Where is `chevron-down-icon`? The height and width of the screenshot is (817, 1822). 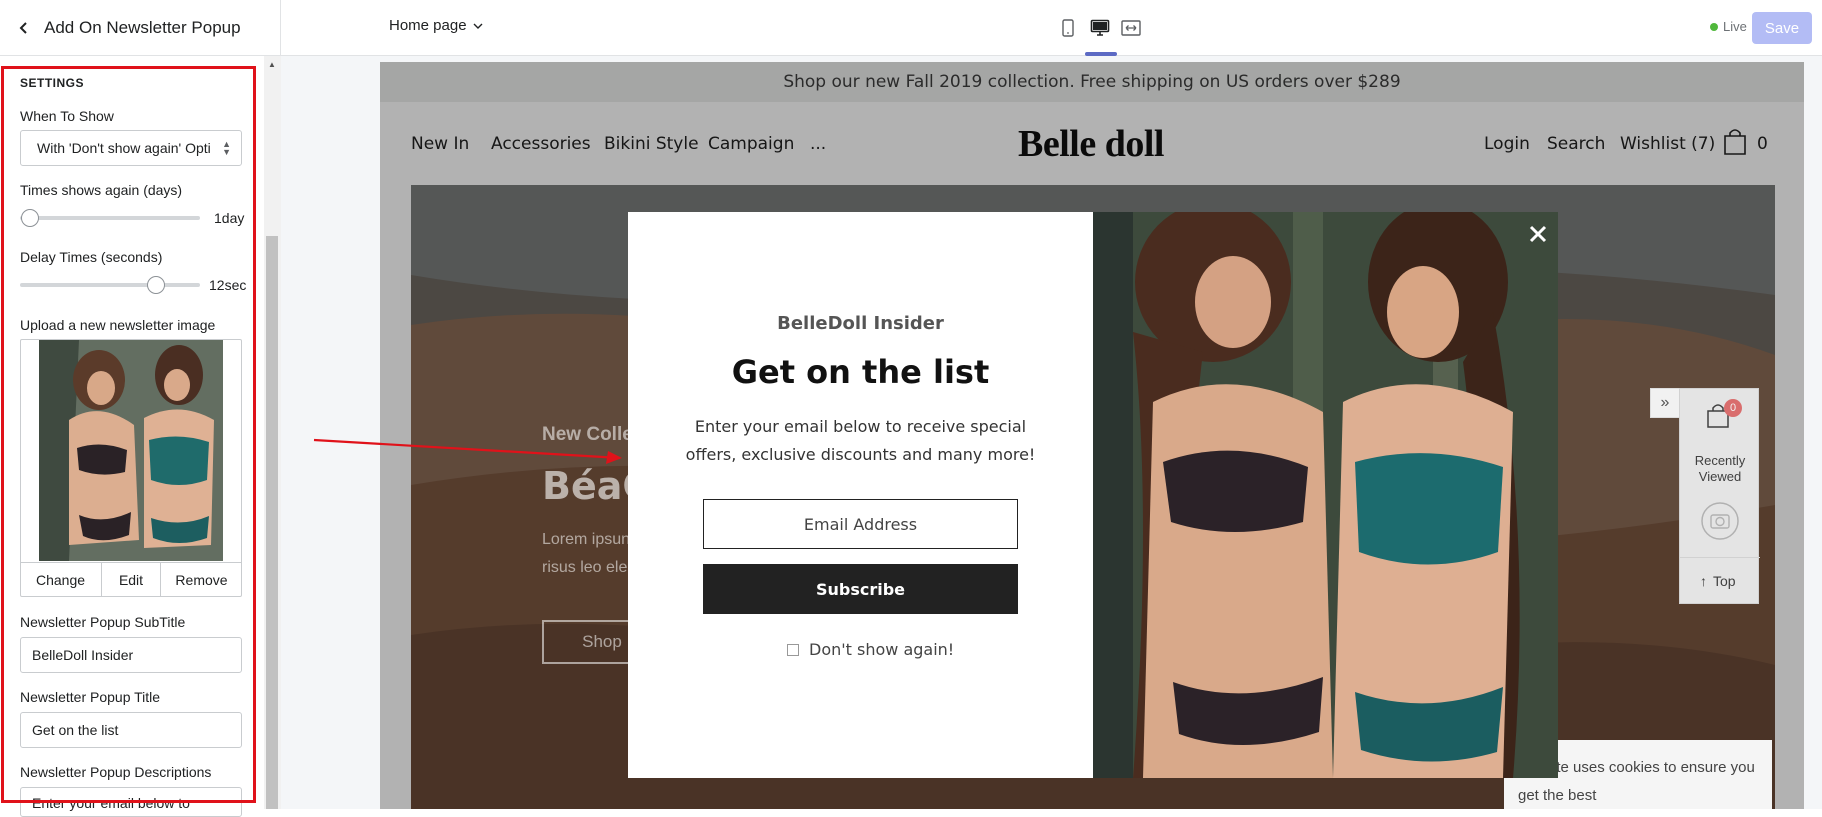 chevron-down-icon is located at coordinates (478, 26).